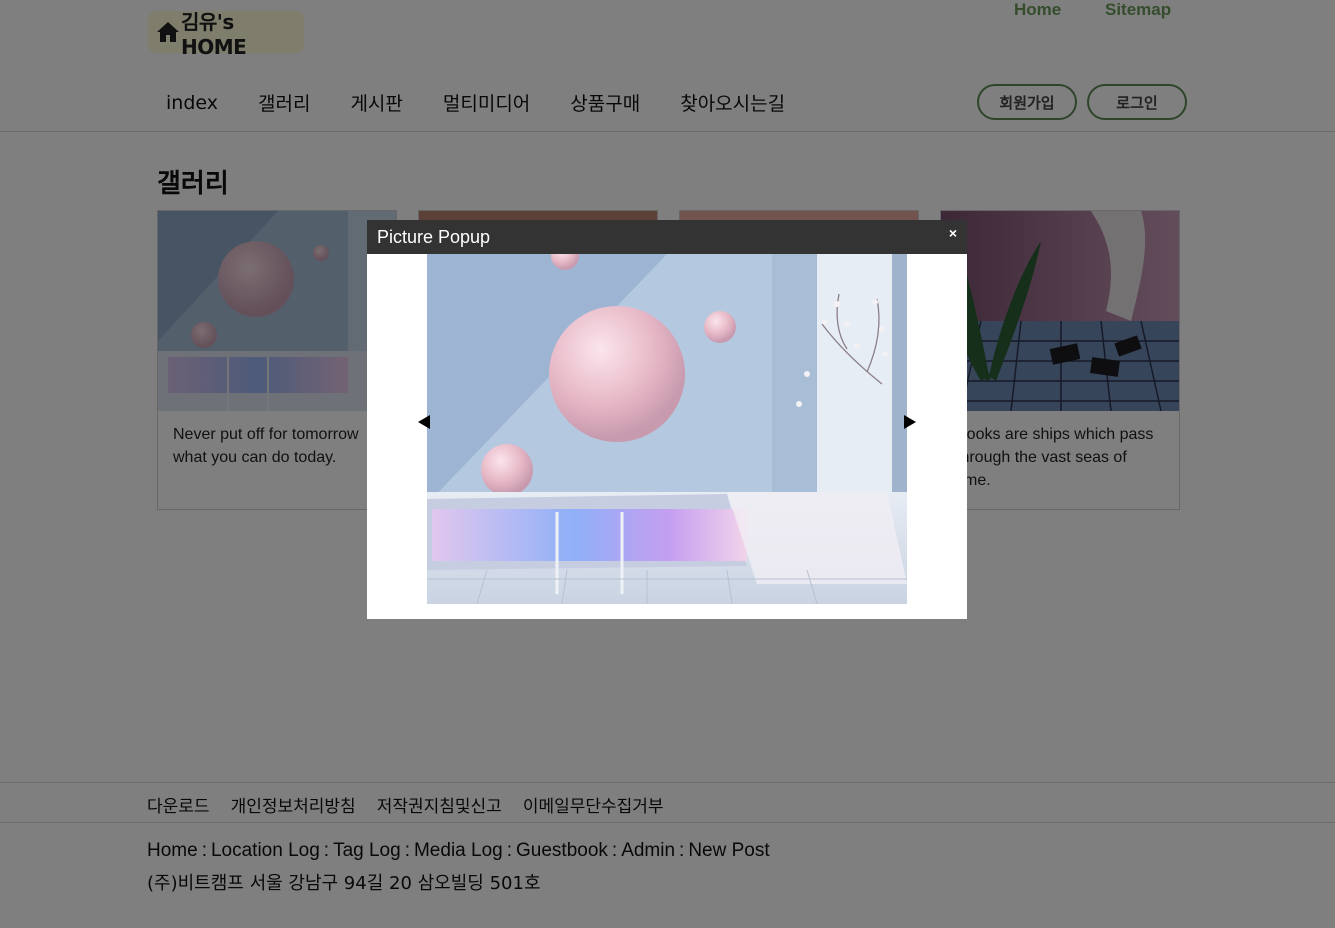 This screenshot has height=928, width=1335. Describe the element at coordinates (667, 237) in the screenshot. I see `popup-header: Picture Popup ×` at that location.